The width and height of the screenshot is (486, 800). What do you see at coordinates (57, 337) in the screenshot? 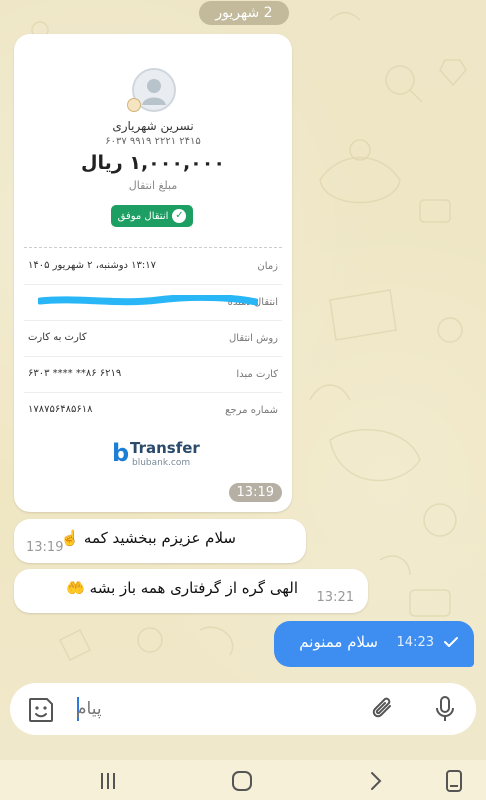
I see `row-value: کارت به کارت` at bounding box center [57, 337].